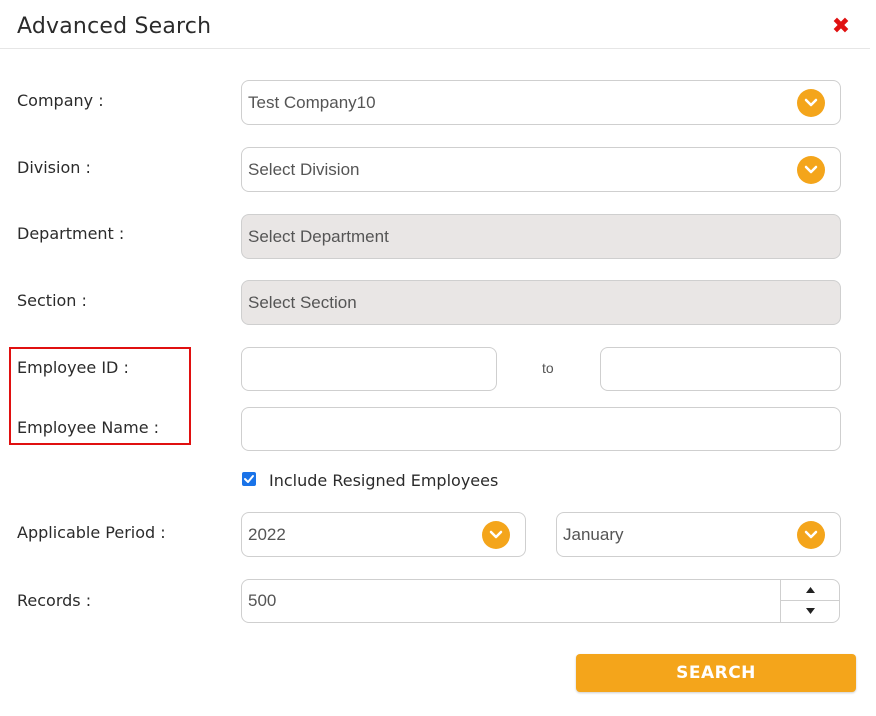 This screenshot has width=876, height=716. What do you see at coordinates (810, 611) in the screenshot?
I see `decrement-button` at bounding box center [810, 611].